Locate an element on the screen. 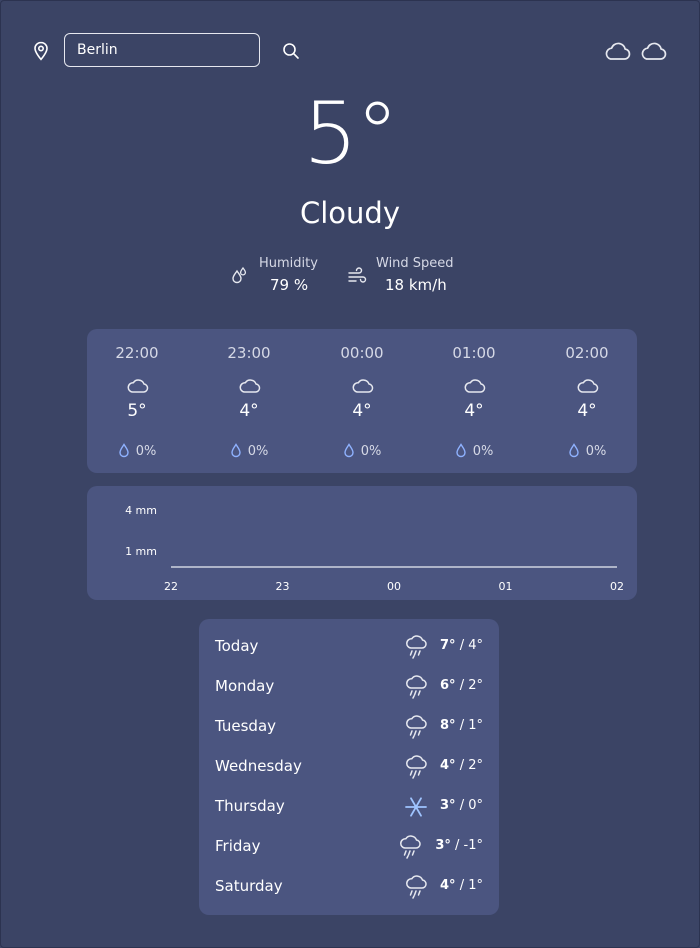 The image size is (700, 948). precipitation-chart-svg: 4 mm 1 mm 22 23 00 01 02 is located at coordinates (374, 548).